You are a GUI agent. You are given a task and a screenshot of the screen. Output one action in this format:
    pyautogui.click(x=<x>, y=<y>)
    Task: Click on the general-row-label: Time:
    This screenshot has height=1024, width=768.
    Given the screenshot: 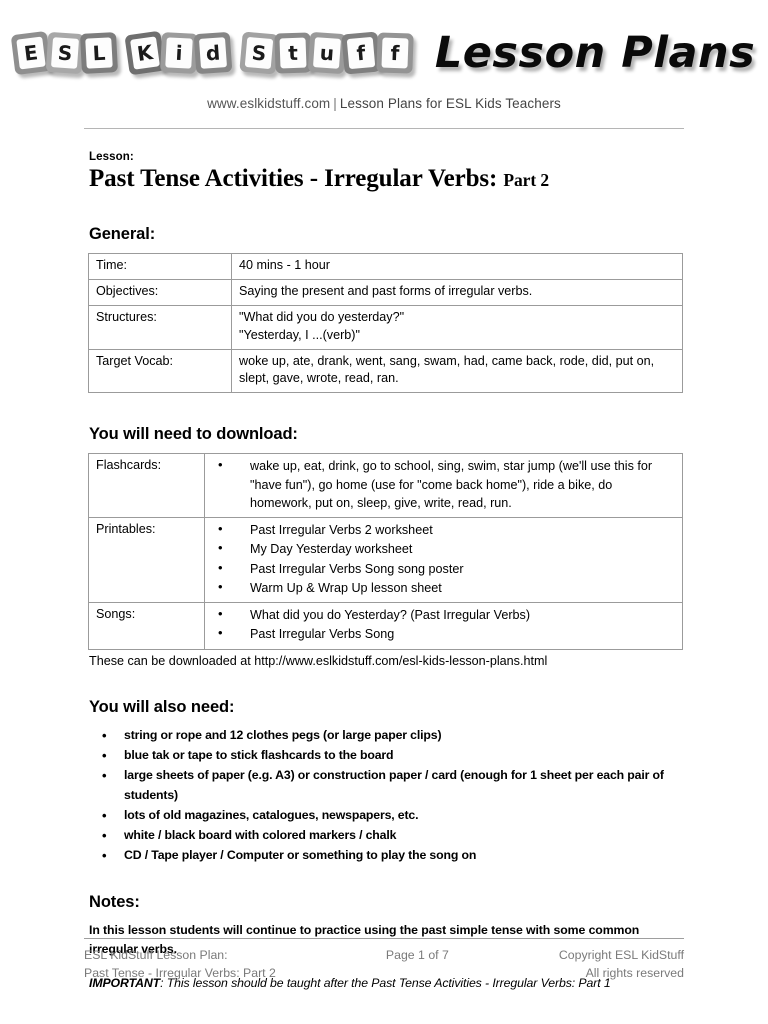 What is the action you would take?
    pyautogui.click(x=160, y=266)
    